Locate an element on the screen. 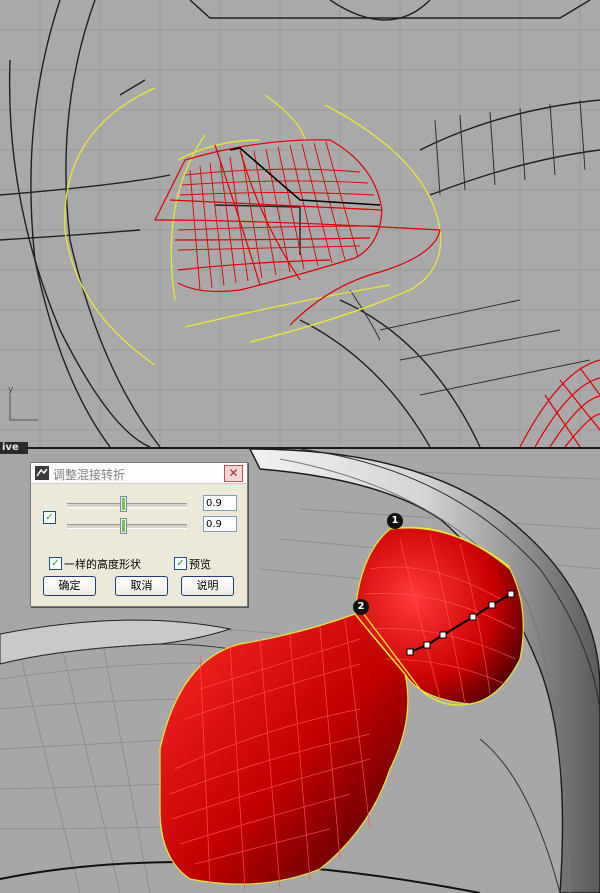 This screenshot has height=893, width=600. link-sliders-checkbox: ✓ is located at coordinates (49, 517).